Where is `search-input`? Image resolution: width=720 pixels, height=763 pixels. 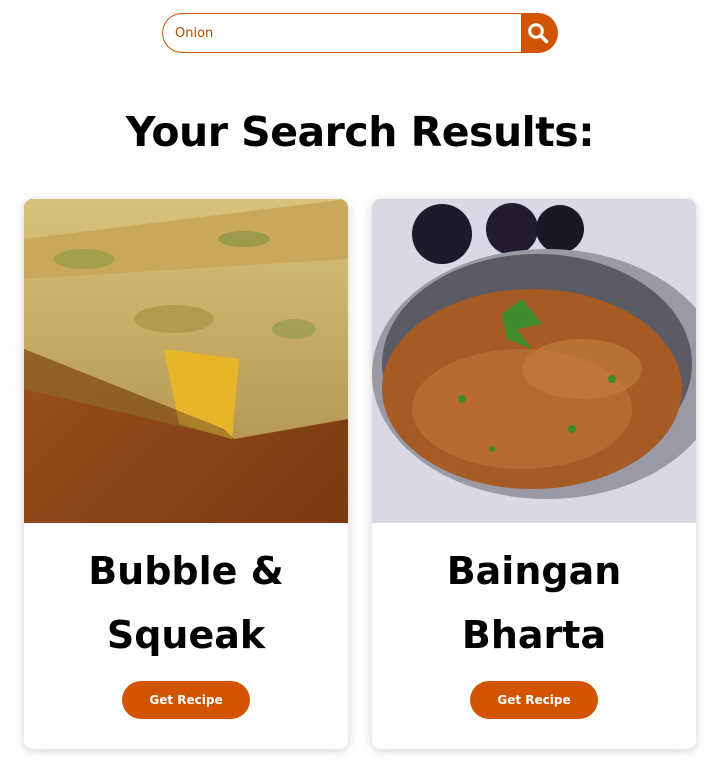 search-input is located at coordinates (342, 33).